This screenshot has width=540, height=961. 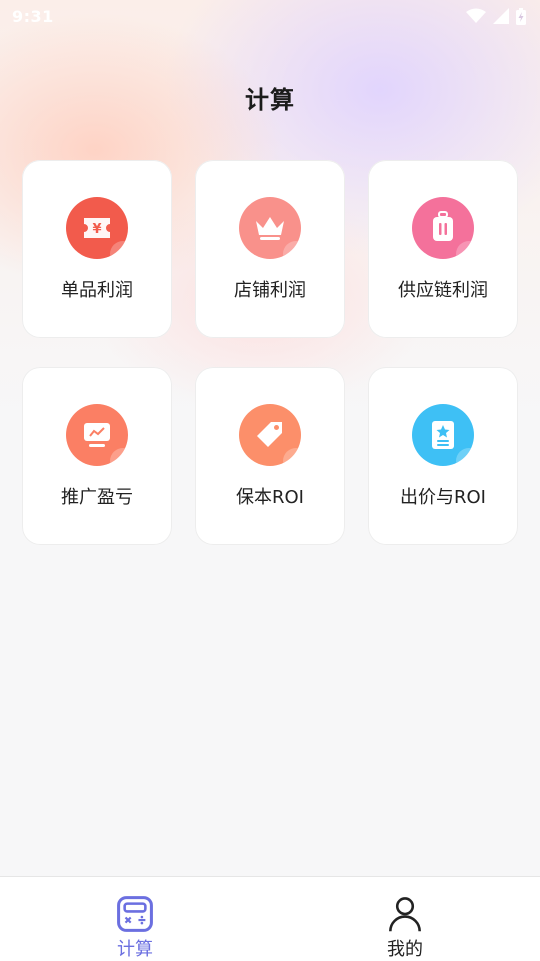 I want to click on tab-label: 我的, so click(x=405, y=949).